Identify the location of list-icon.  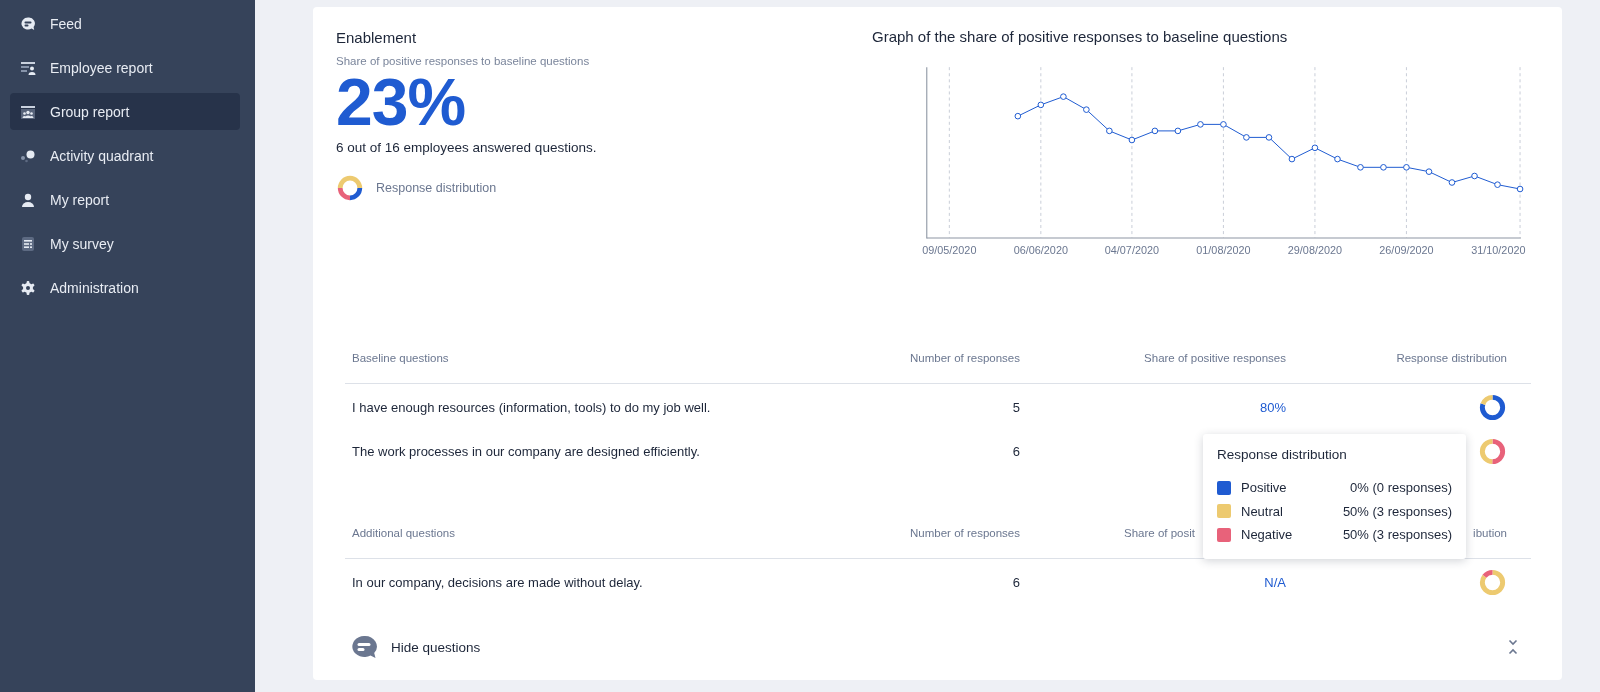
(28, 243).